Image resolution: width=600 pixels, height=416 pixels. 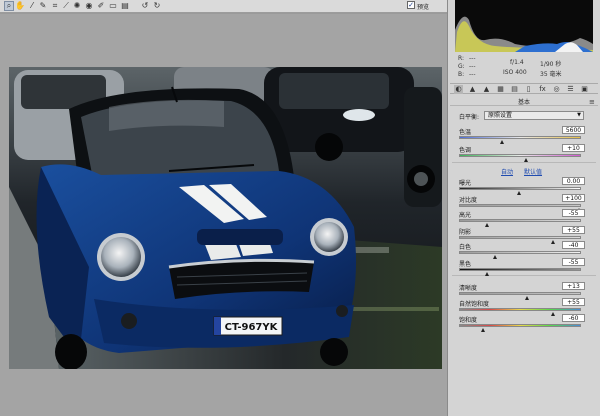 What do you see at coordinates (573, 198) in the screenshot?
I see `slider-value-field: +100` at bounding box center [573, 198].